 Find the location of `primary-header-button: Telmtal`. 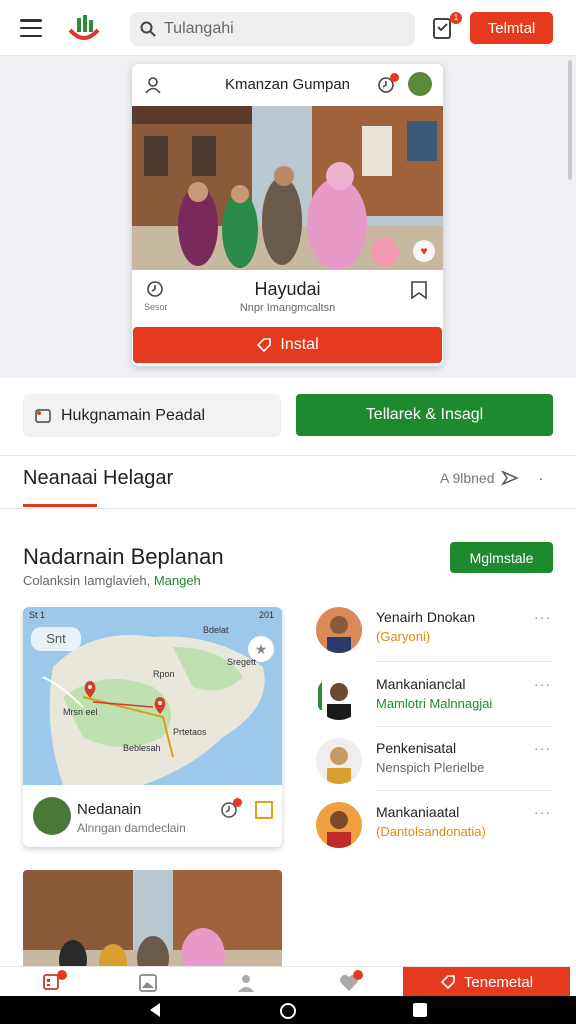

primary-header-button: Telmtal is located at coordinates (511, 28).